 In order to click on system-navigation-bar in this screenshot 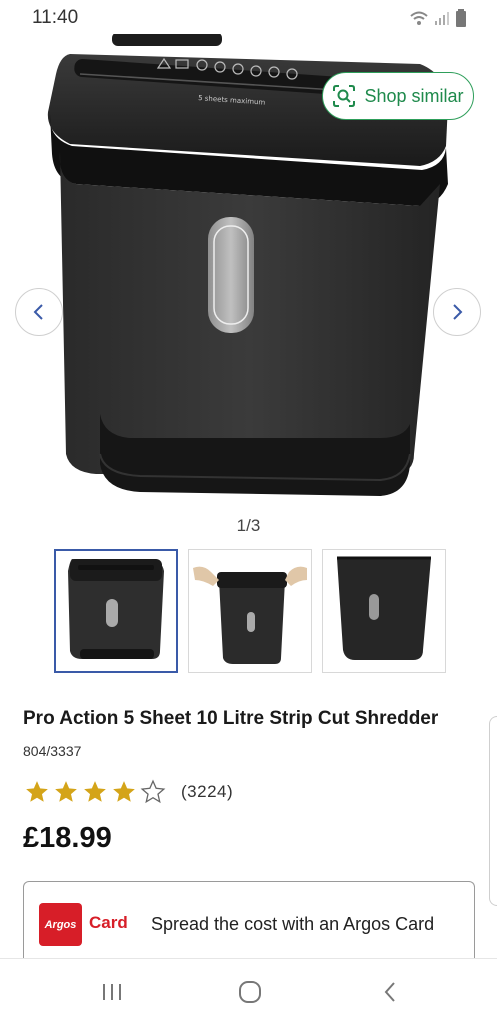, I will do `click(248, 991)`.